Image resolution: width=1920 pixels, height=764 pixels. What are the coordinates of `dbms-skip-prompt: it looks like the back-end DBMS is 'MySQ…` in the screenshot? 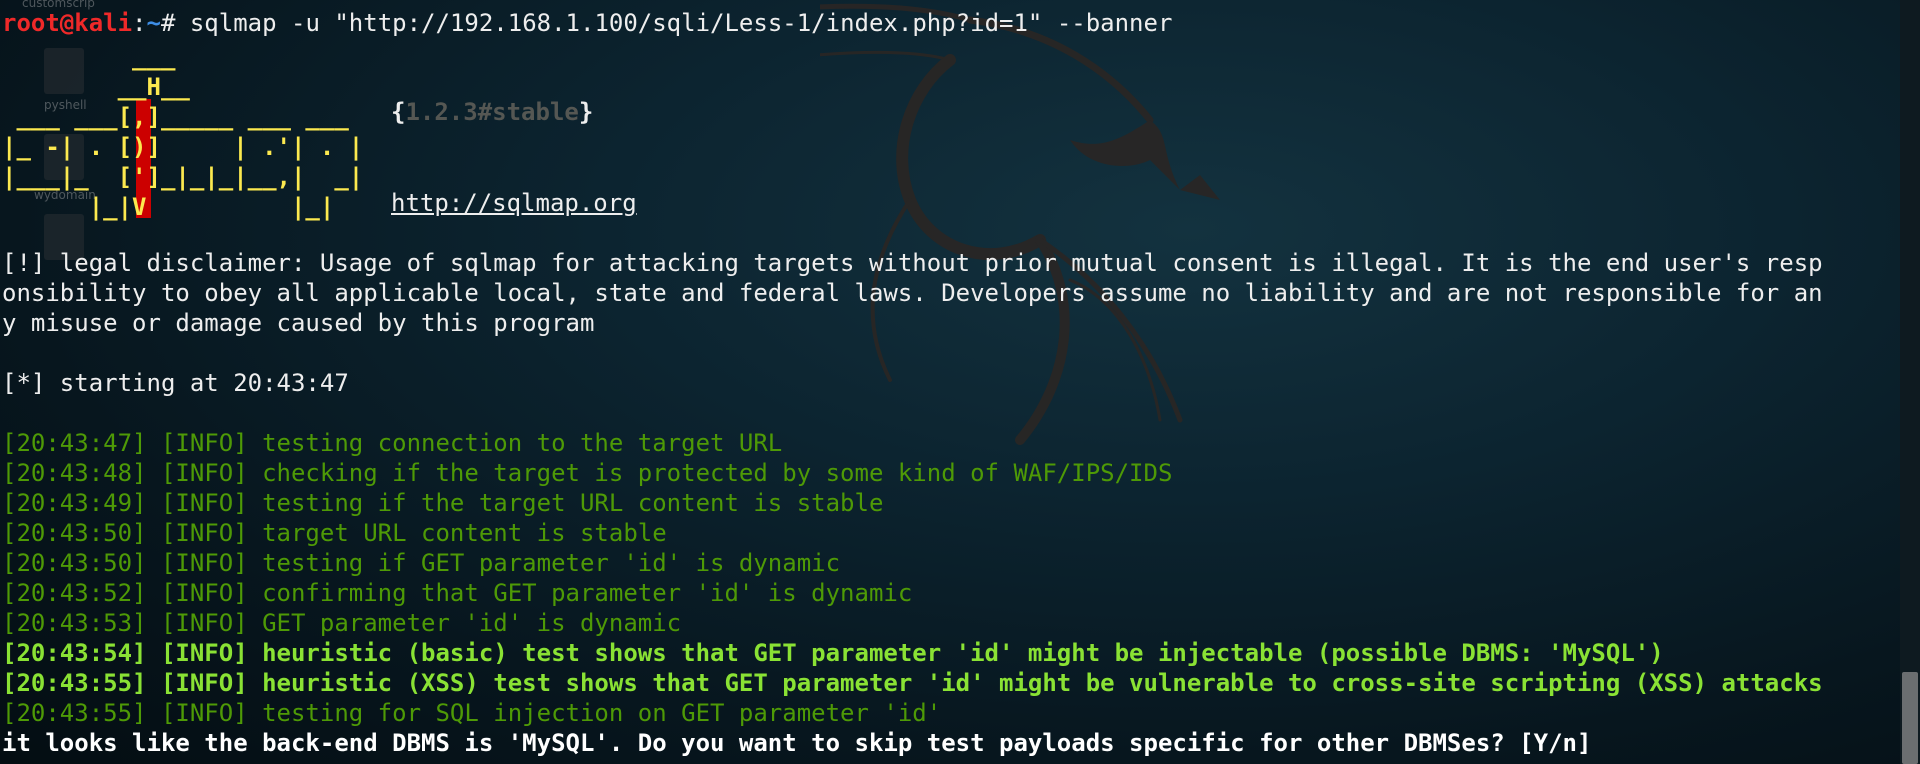 It's located at (796, 743).